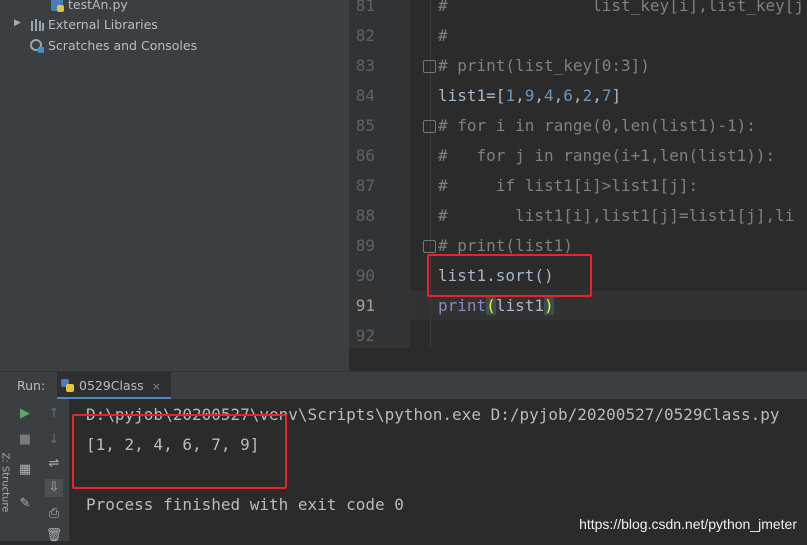 This screenshot has height=545, width=807. I want to click on line-number: 83, so click(365, 65).